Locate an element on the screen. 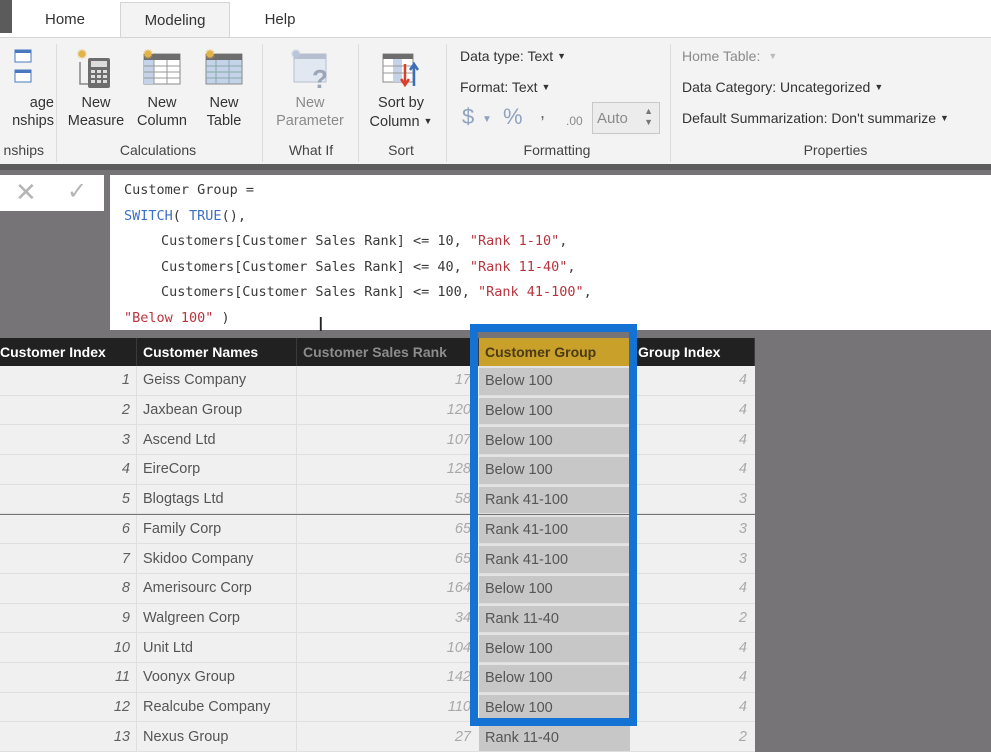 This screenshot has width=991, height=752. table-row: 12 Realcube Company 110 Below 100 4 is located at coordinates (377, 707).